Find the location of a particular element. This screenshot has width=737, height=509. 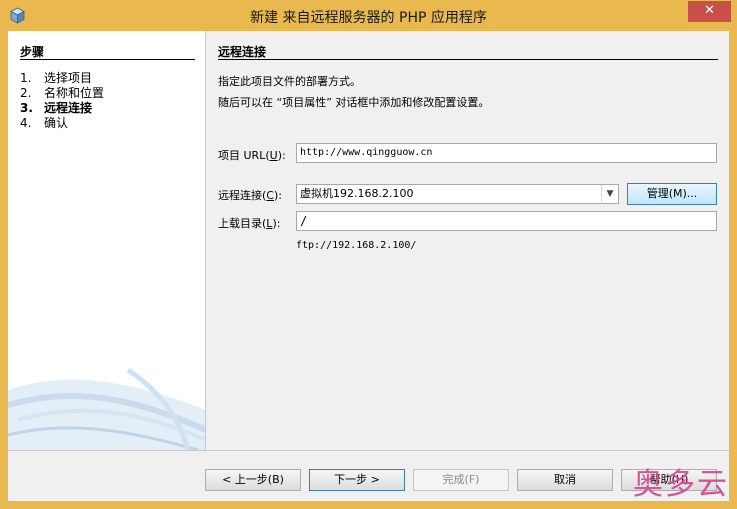

back-button: < 上一步(B) is located at coordinates (253, 480).